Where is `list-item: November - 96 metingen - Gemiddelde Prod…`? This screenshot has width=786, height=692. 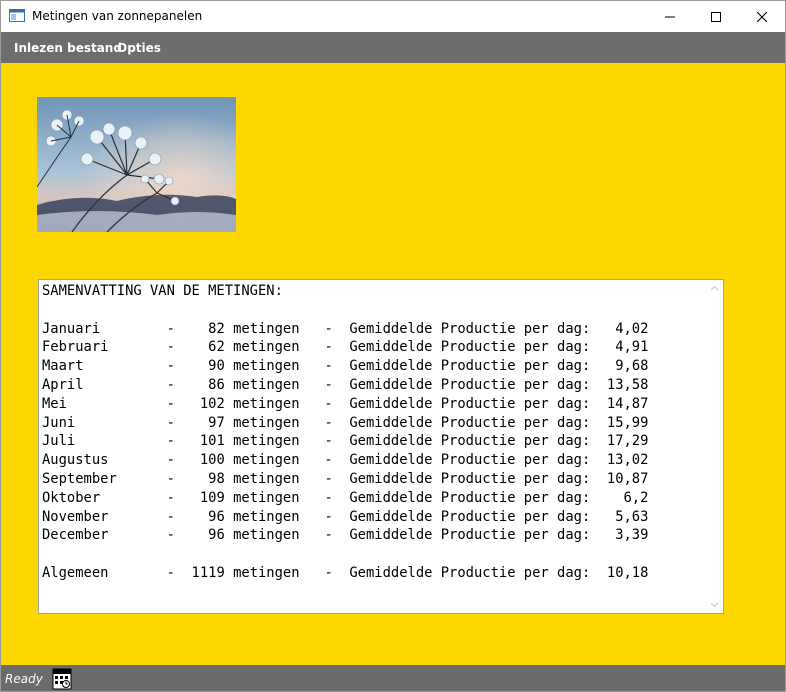
list-item: November - 96 metingen - Gemiddelde Prod… is located at coordinates (345, 516).